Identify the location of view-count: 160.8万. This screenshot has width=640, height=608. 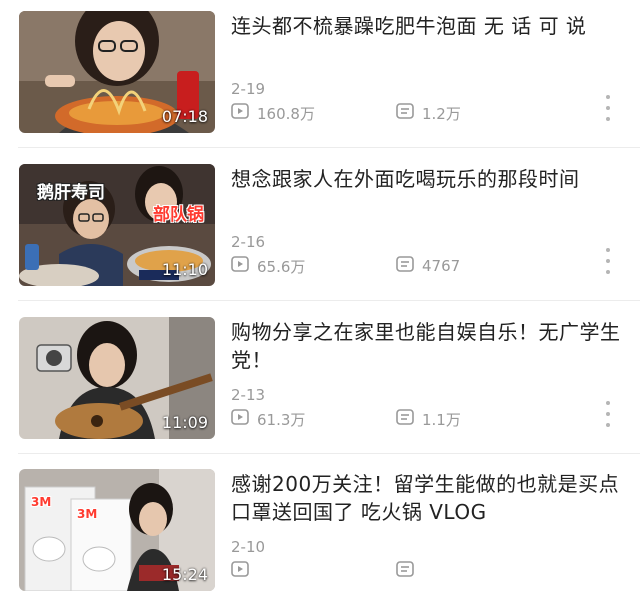
(273, 113).